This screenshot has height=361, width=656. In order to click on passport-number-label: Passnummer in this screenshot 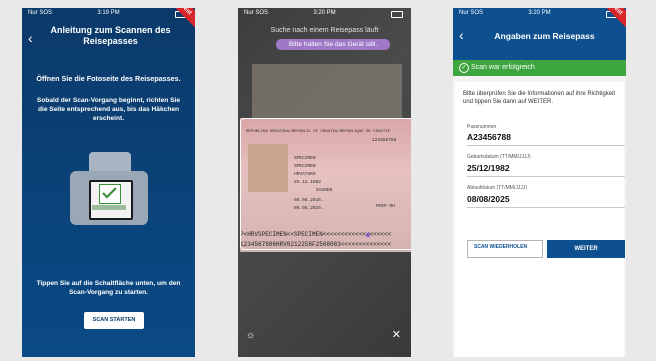, I will do `click(482, 127)`.